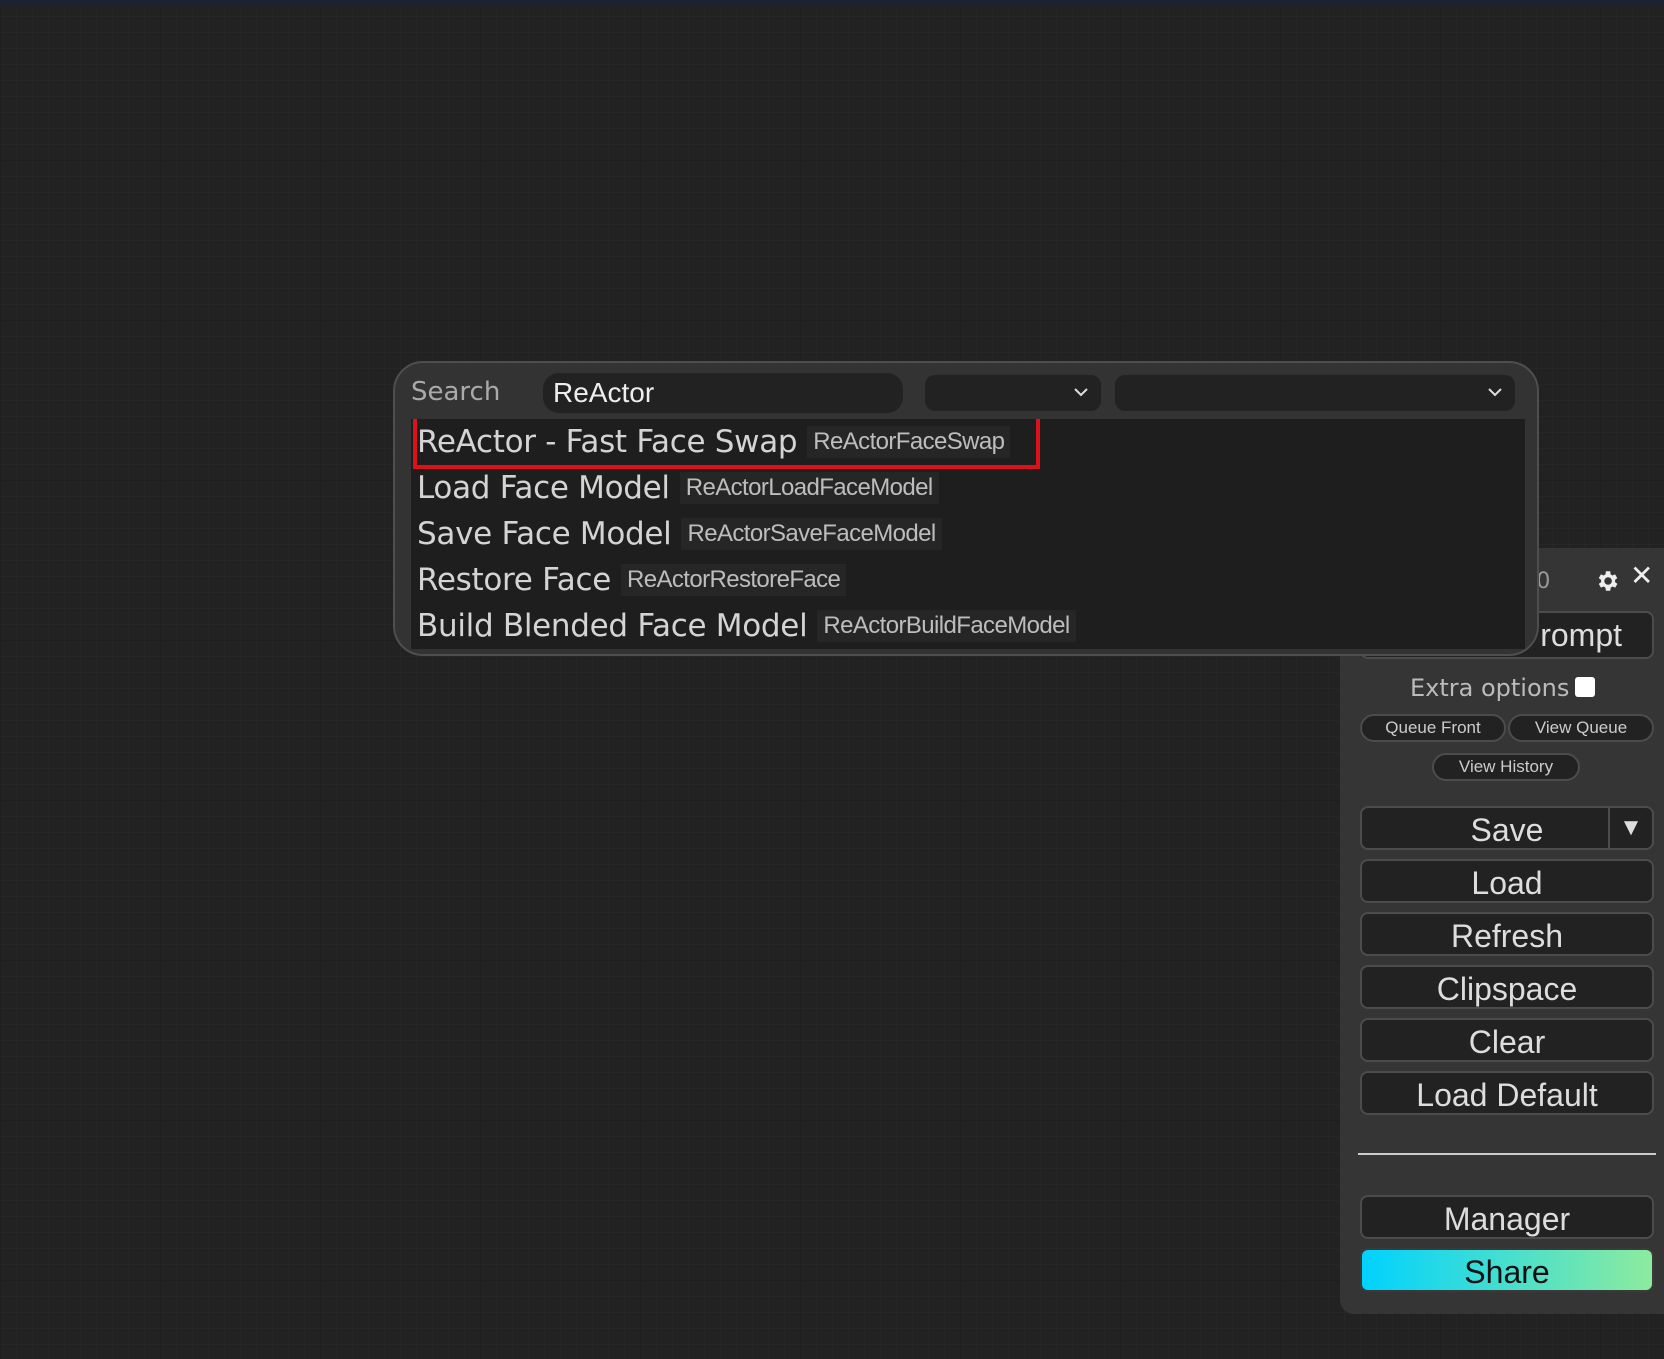 The width and height of the screenshot is (1664, 1359). Describe the element at coordinates (1315, 393) in the screenshot. I see `output-type-filter-select` at that location.